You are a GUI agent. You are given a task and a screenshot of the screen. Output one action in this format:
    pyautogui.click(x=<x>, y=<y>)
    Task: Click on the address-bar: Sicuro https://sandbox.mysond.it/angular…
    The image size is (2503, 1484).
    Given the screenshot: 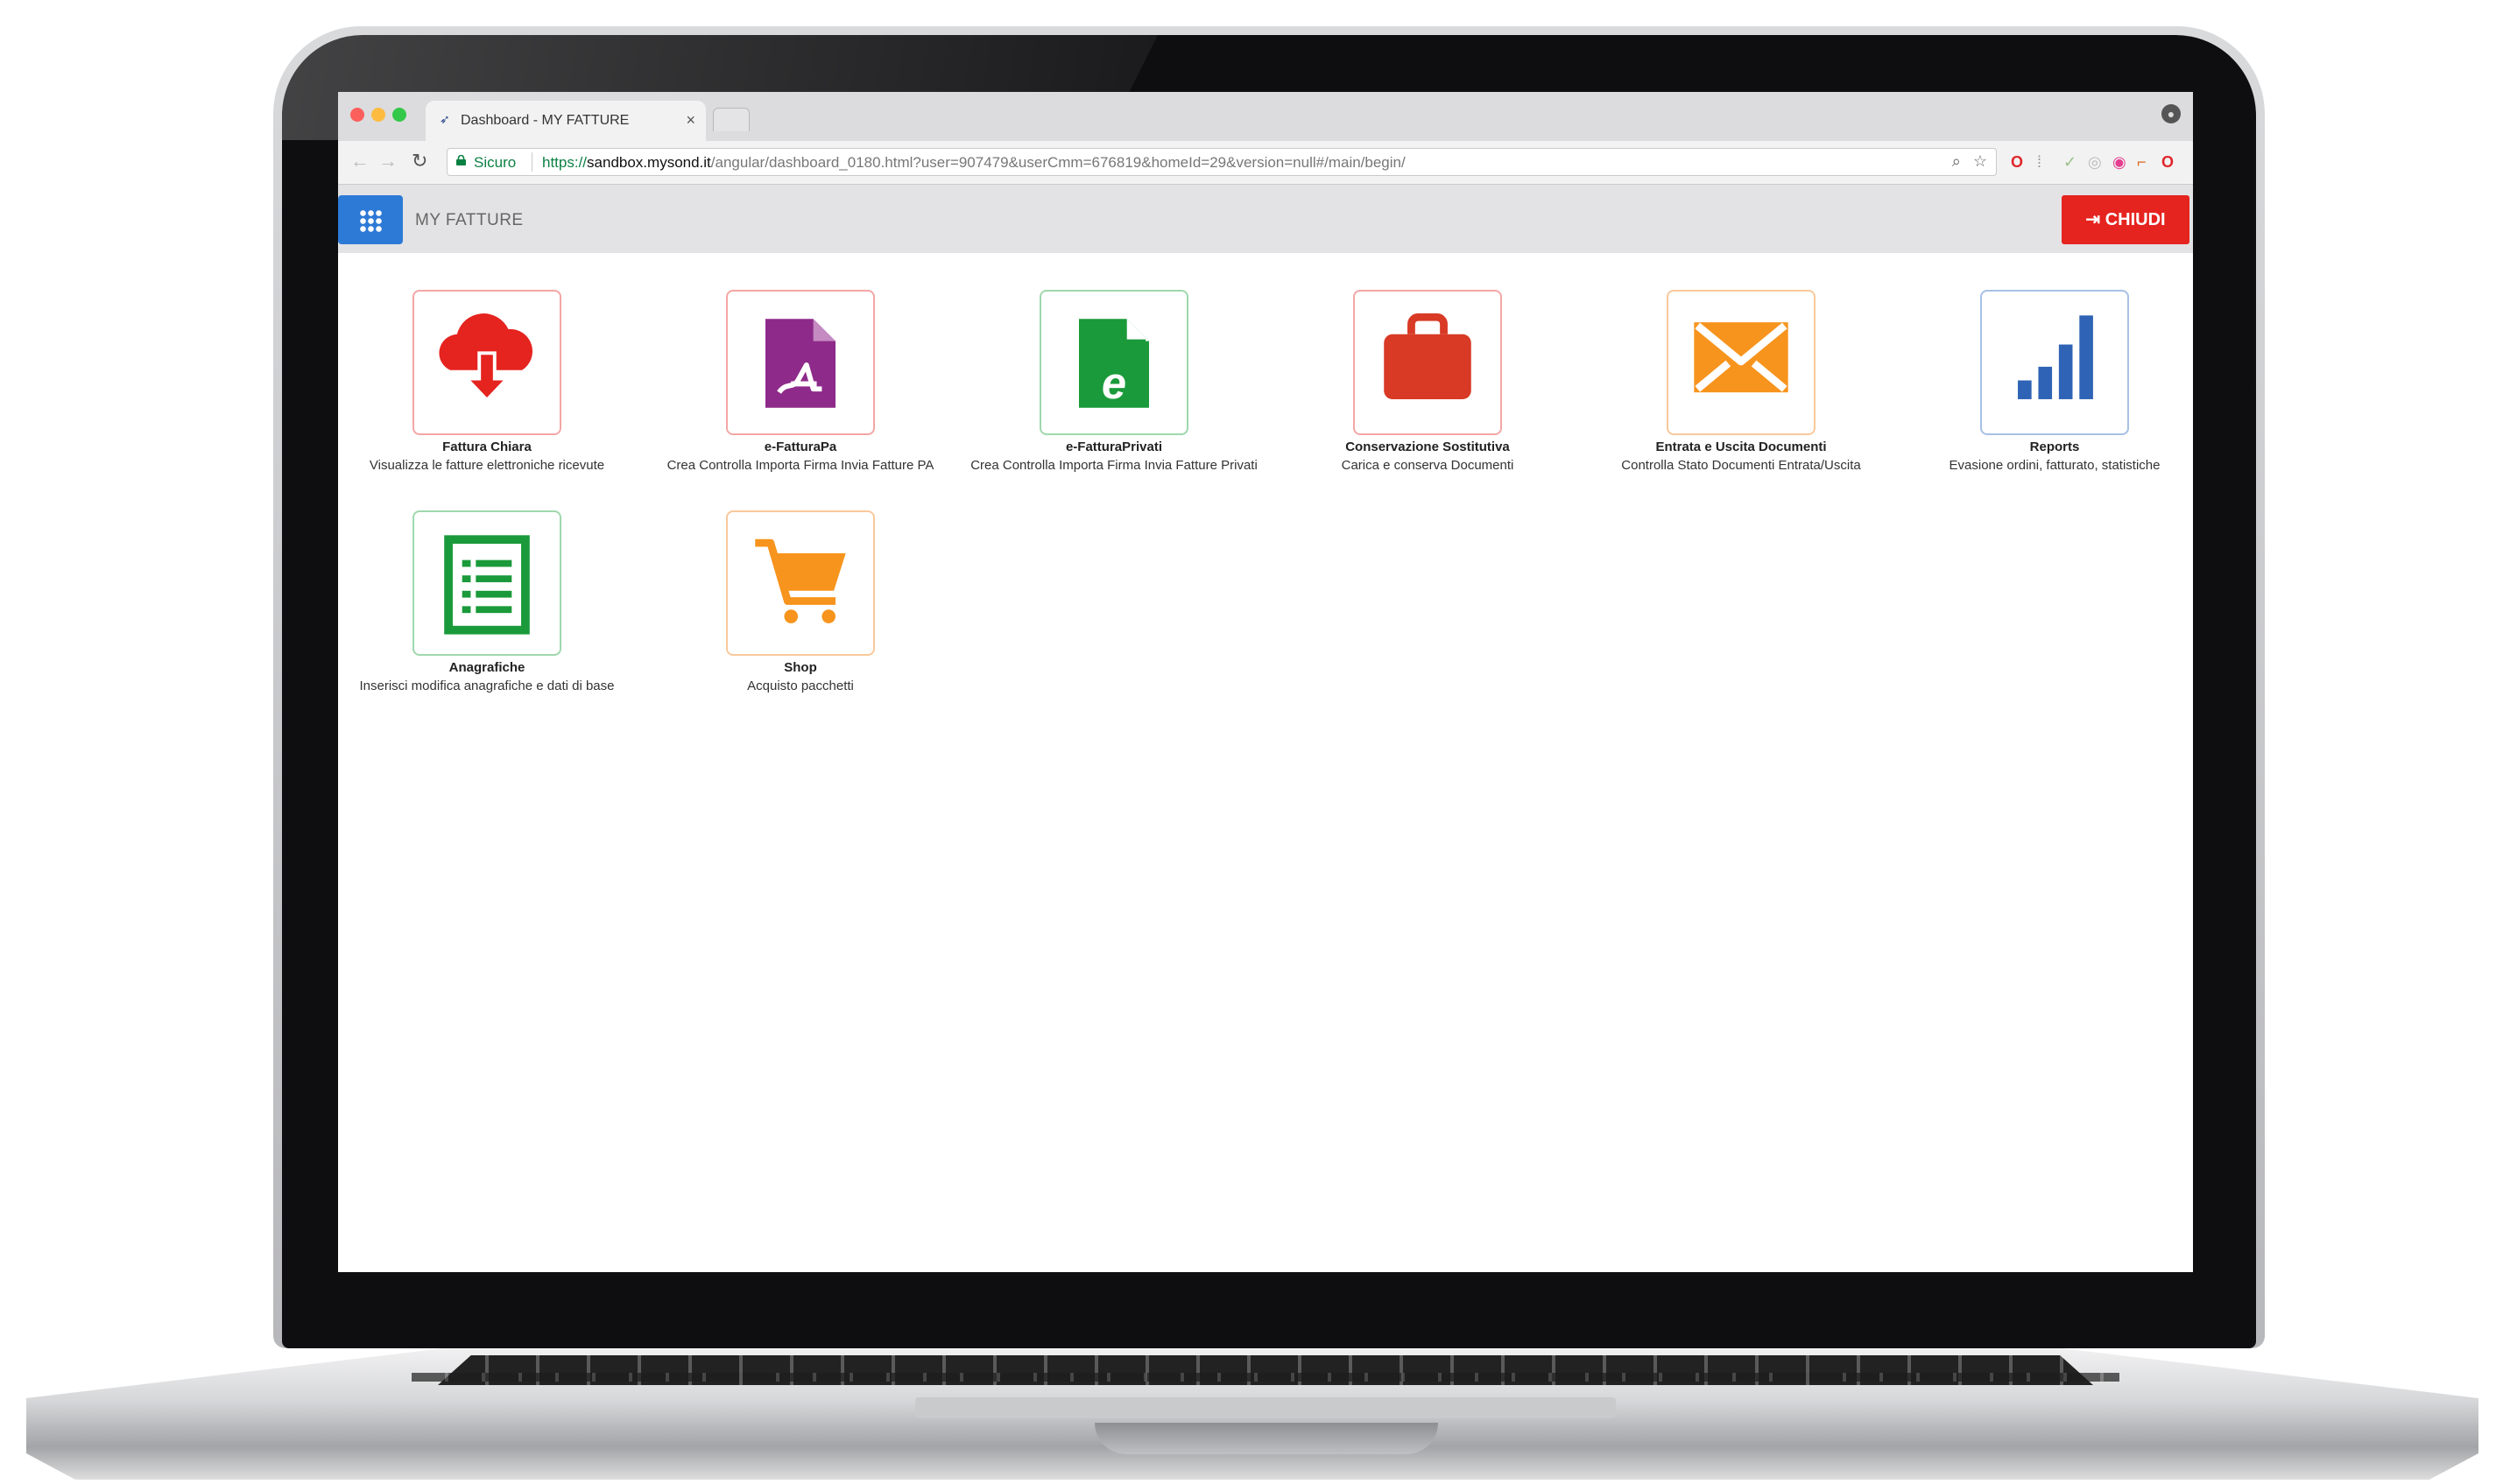 What is the action you would take?
    pyautogui.click(x=1222, y=162)
    